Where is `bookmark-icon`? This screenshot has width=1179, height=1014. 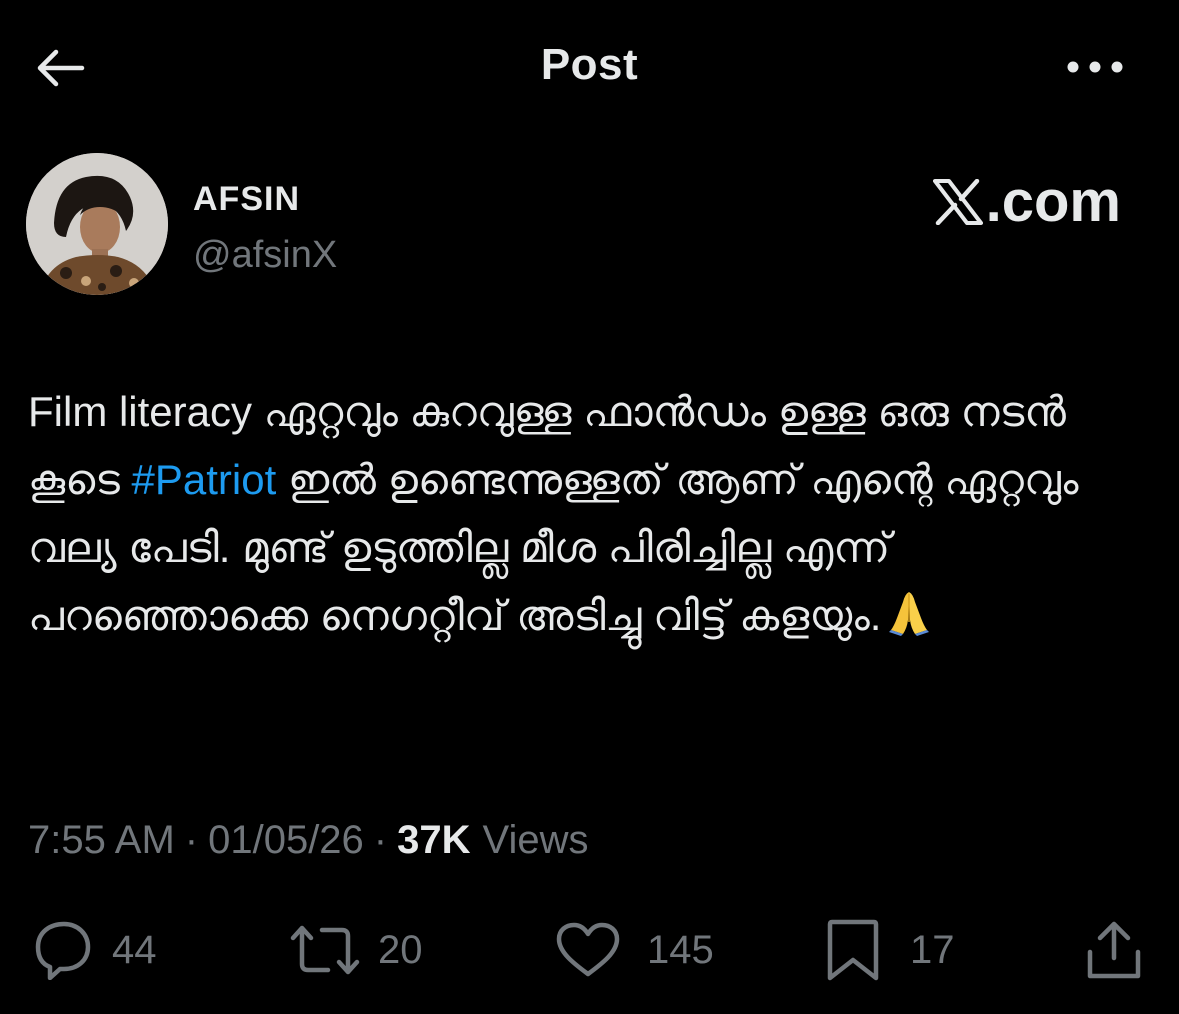 bookmark-icon is located at coordinates (853, 950).